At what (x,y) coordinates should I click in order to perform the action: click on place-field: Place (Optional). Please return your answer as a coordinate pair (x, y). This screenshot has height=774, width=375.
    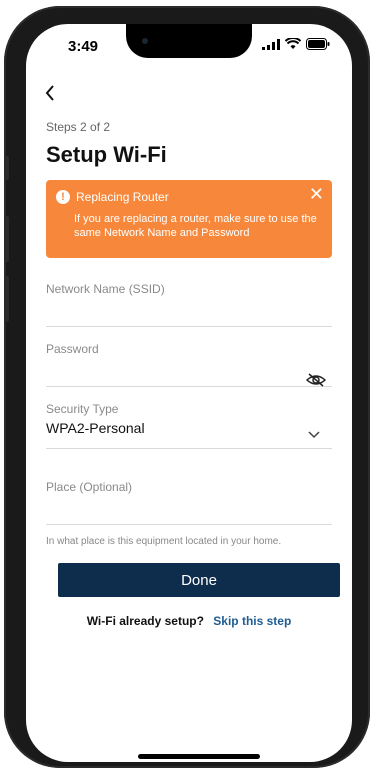
    Looking at the image, I should click on (189, 502).